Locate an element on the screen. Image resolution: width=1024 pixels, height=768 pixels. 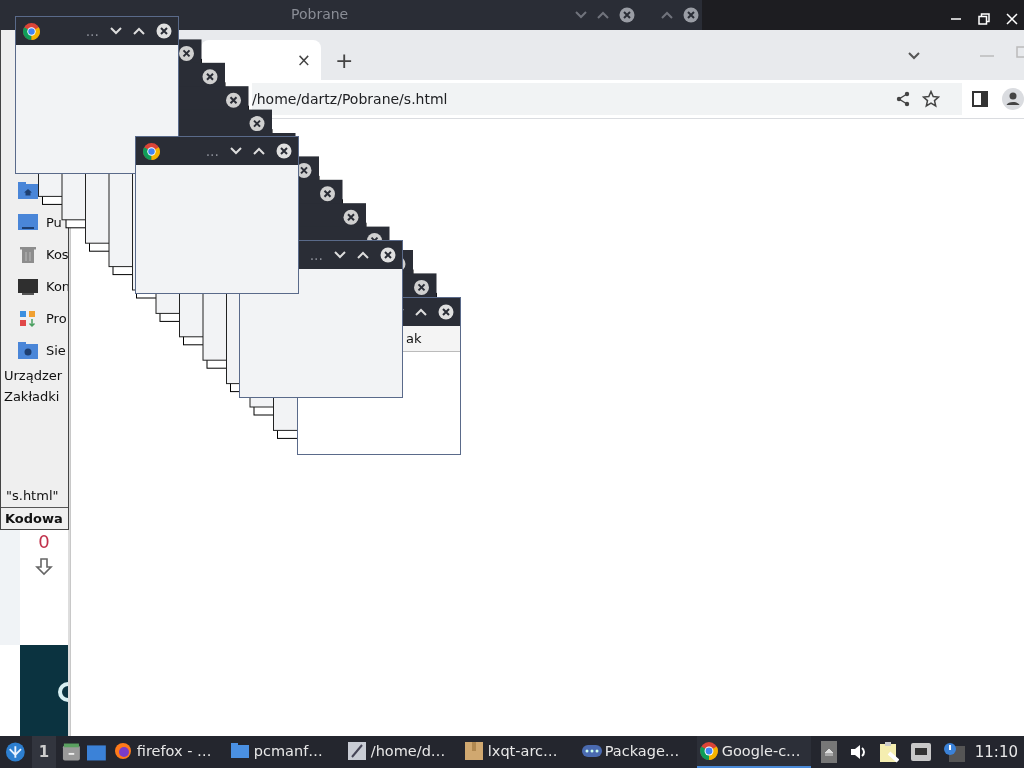
start-menu-icon is located at coordinates (15, 752).